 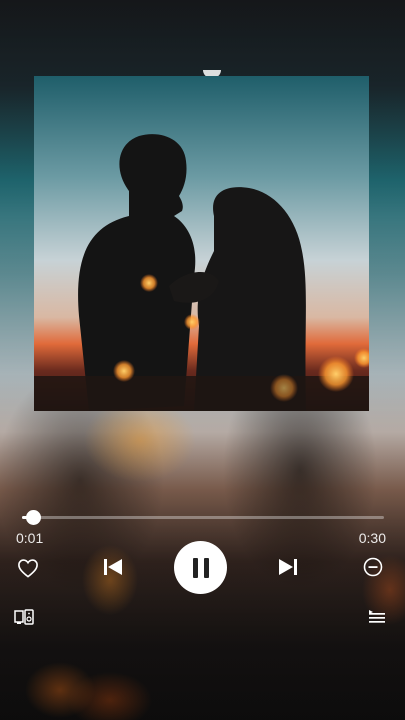 What do you see at coordinates (373, 567) in the screenshot?
I see `minus-circle-icon` at bounding box center [373, 567].